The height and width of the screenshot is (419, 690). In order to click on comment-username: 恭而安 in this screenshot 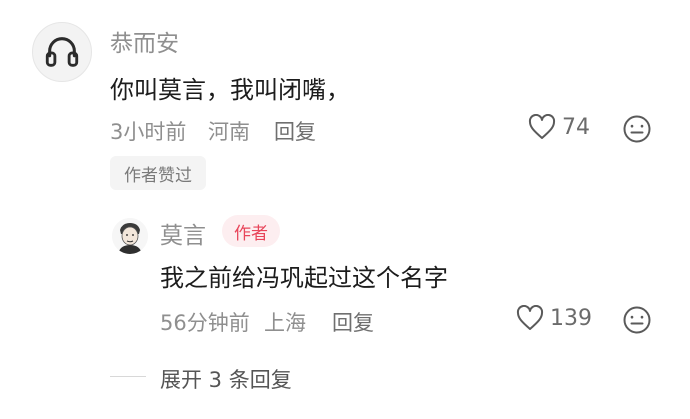, I will do `click(144, 41)`.